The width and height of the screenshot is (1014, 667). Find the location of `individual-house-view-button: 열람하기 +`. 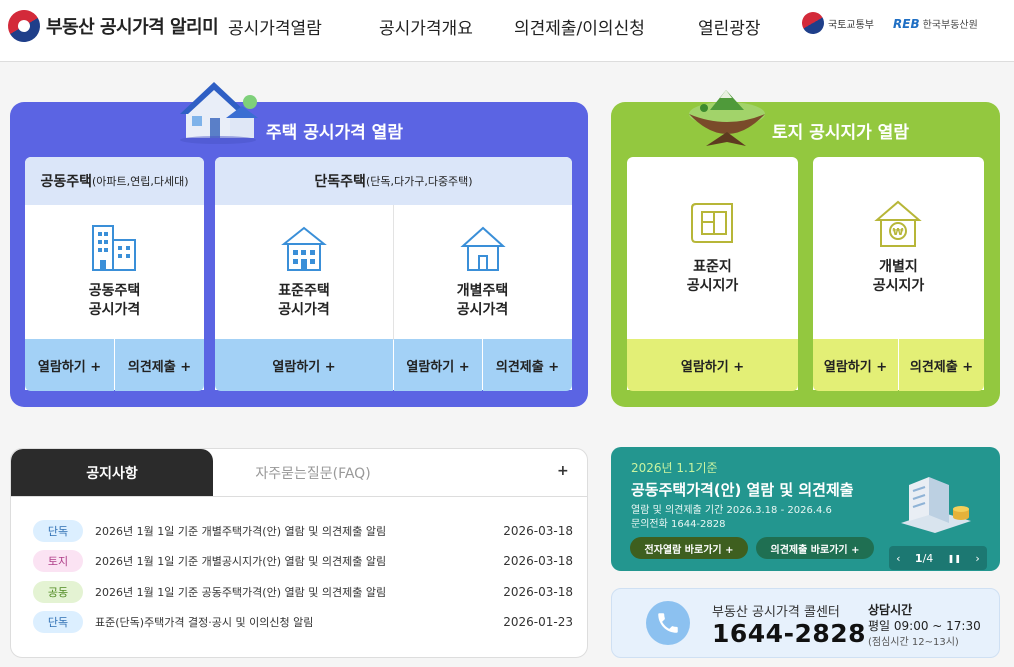

individual-house-view-button: 열람하기 + is located at coordinates (438, 365).